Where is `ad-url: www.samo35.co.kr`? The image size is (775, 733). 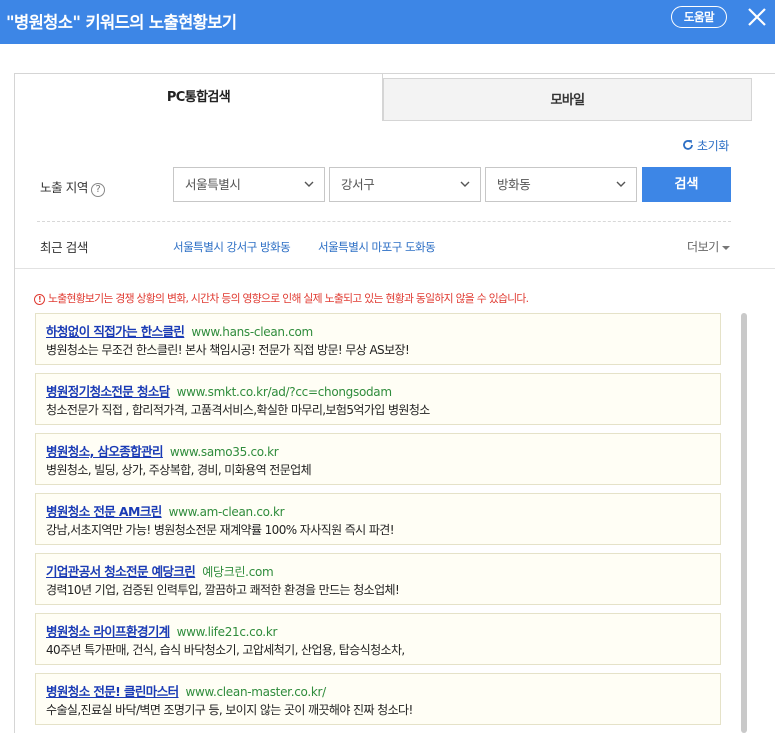
ad-url: www.samo35.co.kr is located at coordinates (224, 452).